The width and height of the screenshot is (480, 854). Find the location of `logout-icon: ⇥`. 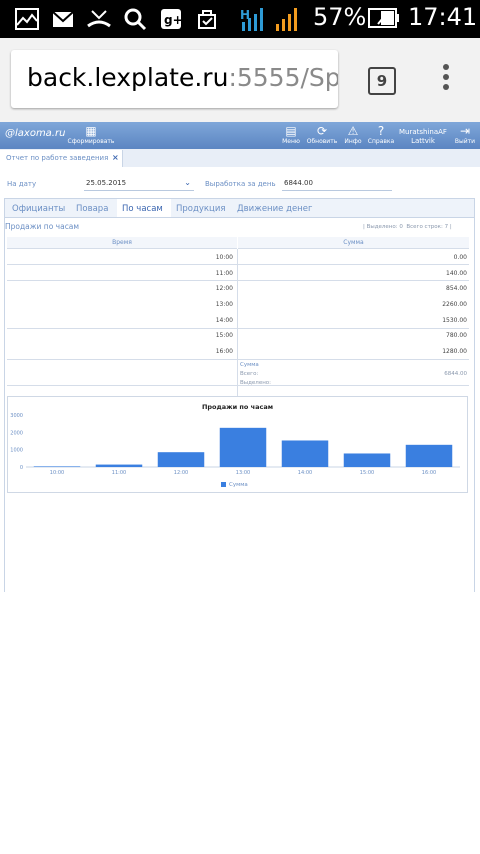

logout-icon: ⇥ is located at coordinates (465, 131).